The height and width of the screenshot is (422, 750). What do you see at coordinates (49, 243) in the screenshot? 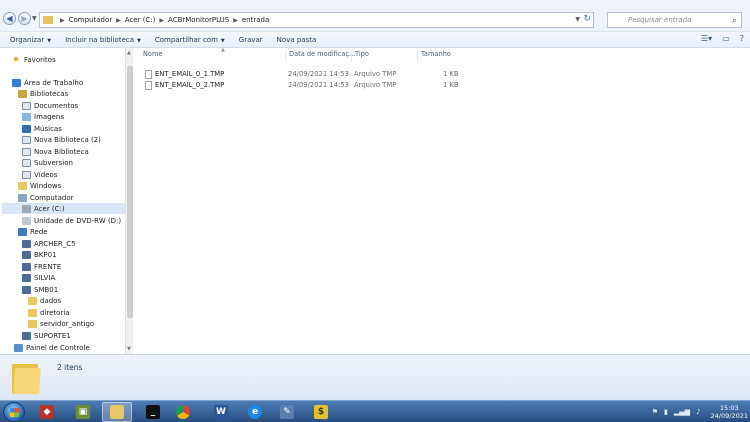
I see `nav-item-archer: ARCHER_C5` at bounding box center [49, 243].